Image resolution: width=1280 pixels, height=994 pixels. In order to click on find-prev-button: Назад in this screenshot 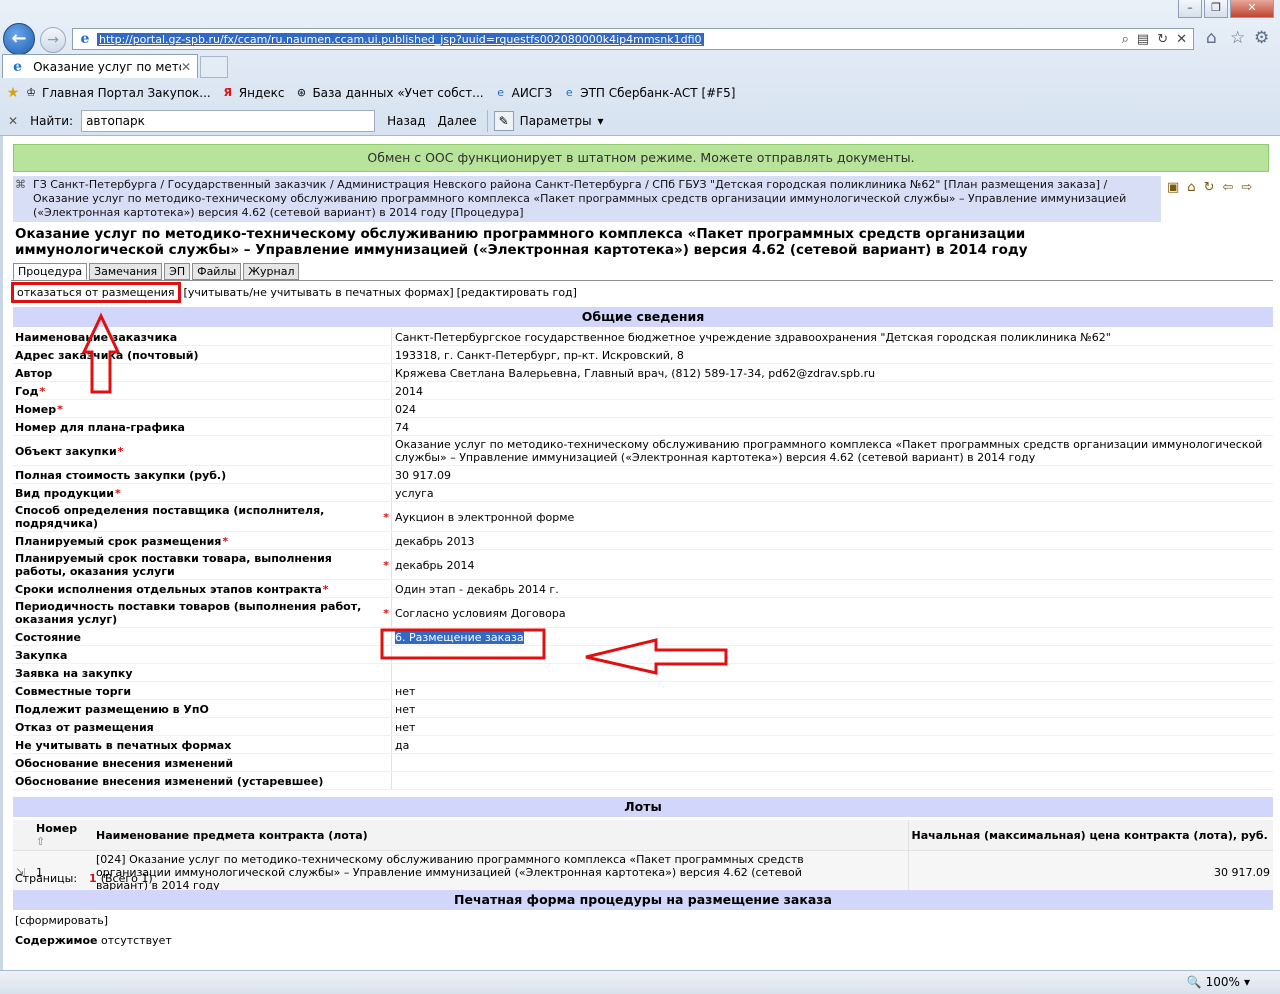, I will do `click(406, 121)`.